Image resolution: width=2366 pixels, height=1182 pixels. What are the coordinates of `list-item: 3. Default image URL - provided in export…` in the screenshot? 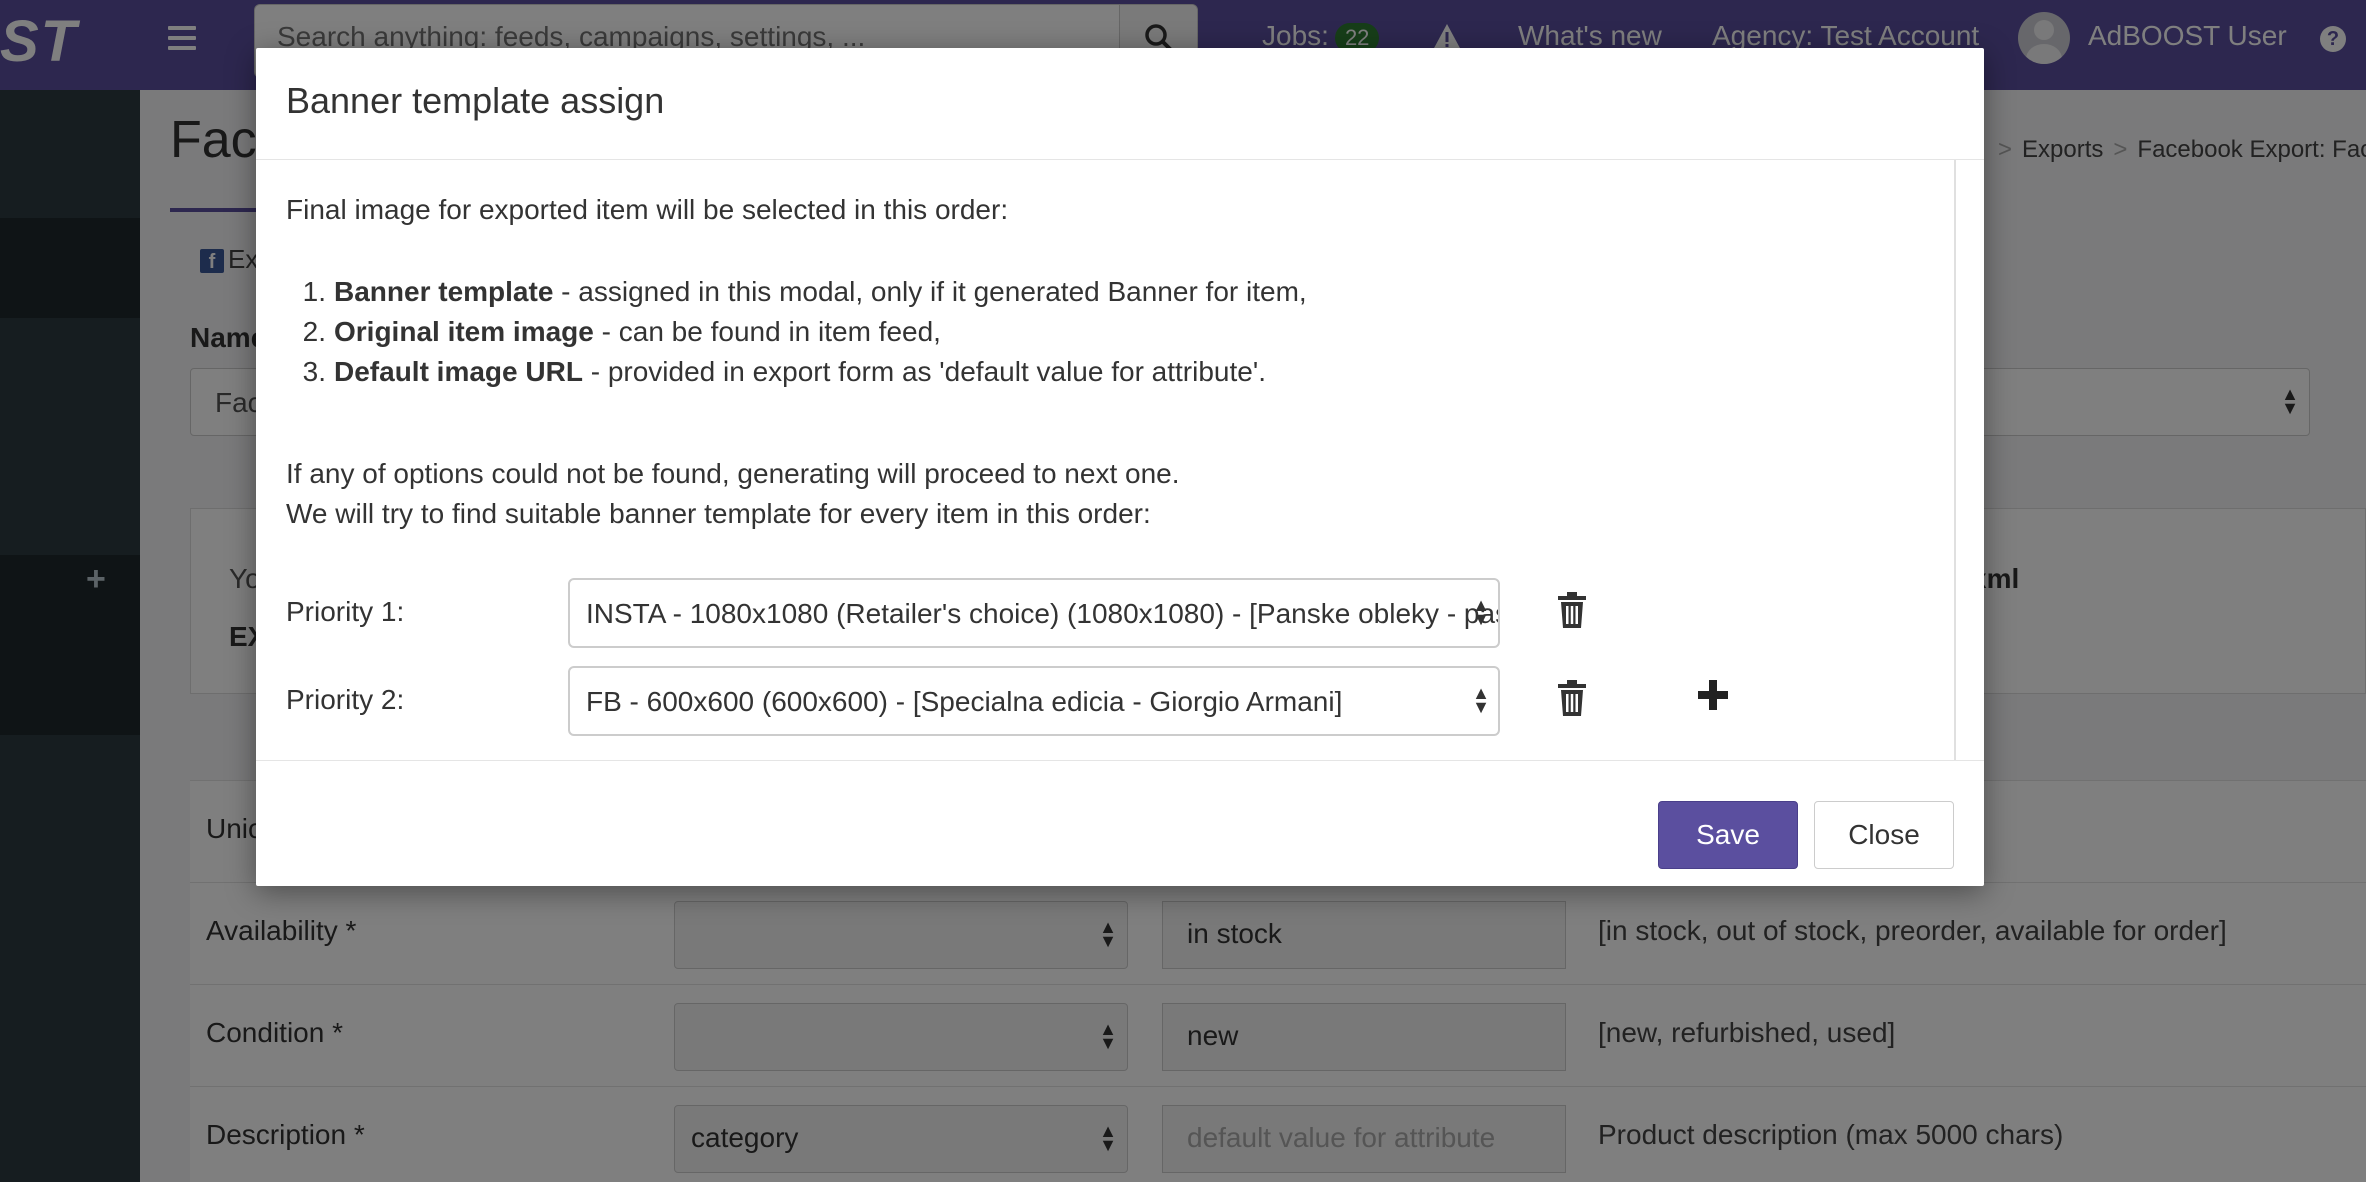 It's located at (1086, 372).